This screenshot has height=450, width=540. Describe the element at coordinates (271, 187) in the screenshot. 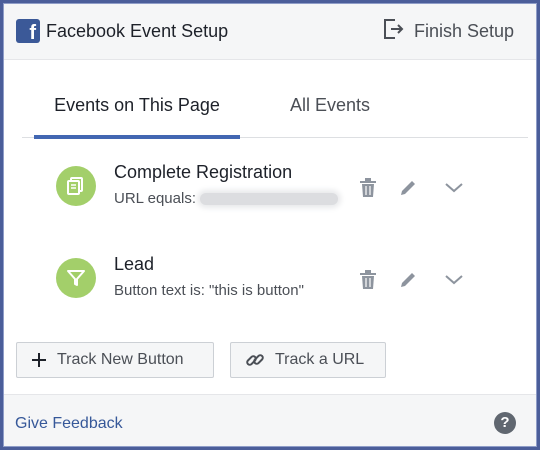

I see `event-row-complete-registration: Complete Registration URL equals:` at that location.